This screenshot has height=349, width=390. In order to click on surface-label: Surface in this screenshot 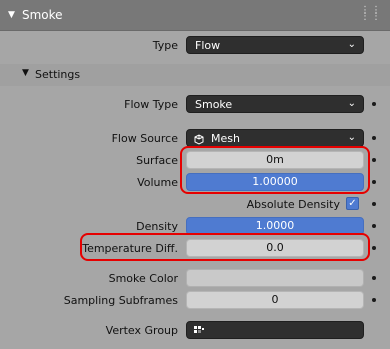, I will do `click(157, 160)`.